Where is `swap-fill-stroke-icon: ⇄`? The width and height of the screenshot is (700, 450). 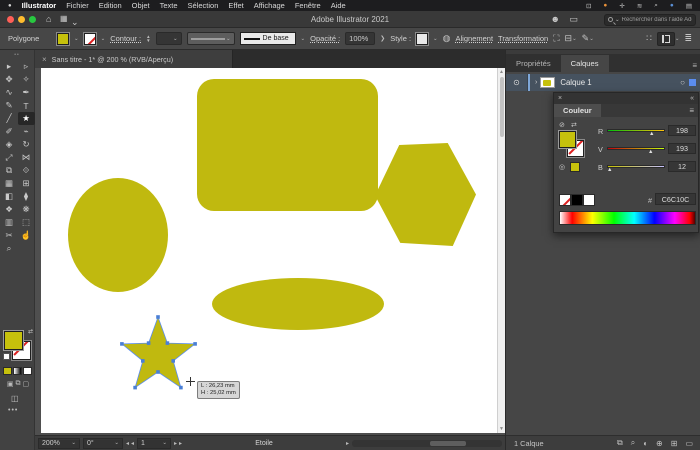
swap-fill-stroke-icon: ⇄ is located at coordinates (30, 331).